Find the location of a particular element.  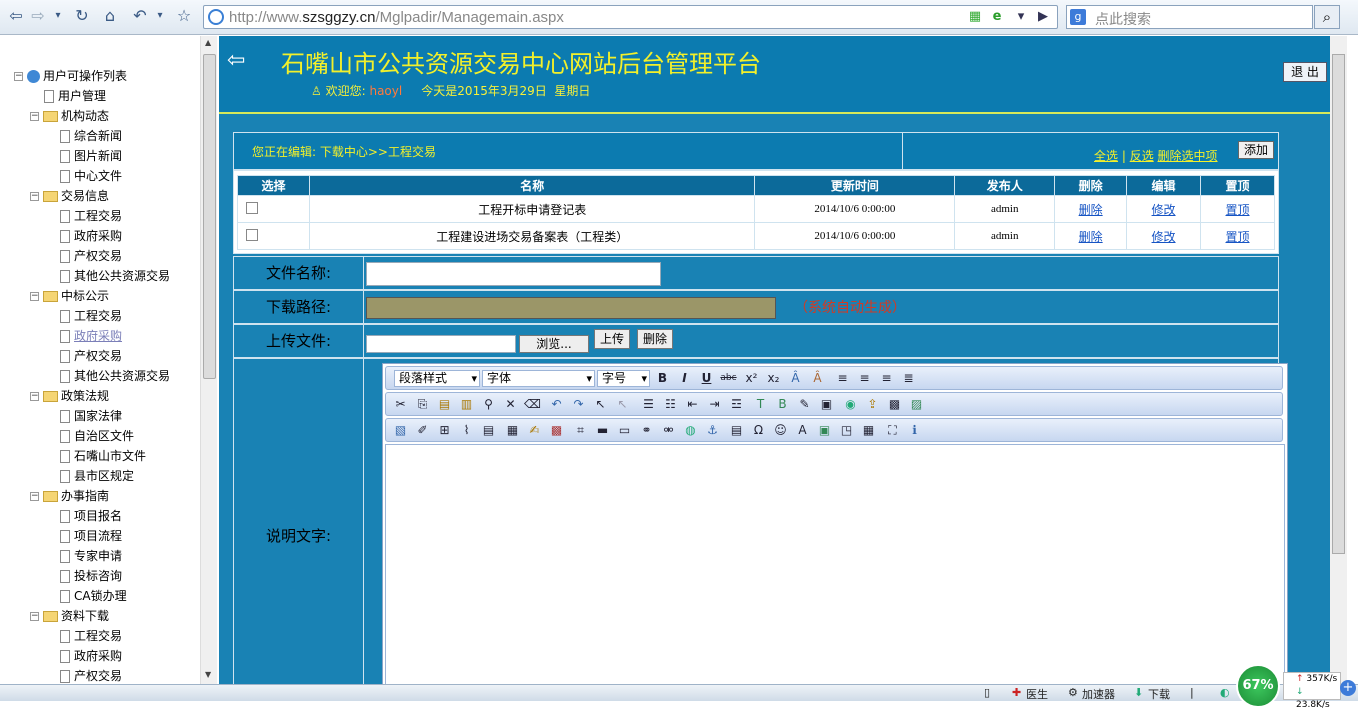

row-delete-link: 删除 is located at coordinates (1091, 210).